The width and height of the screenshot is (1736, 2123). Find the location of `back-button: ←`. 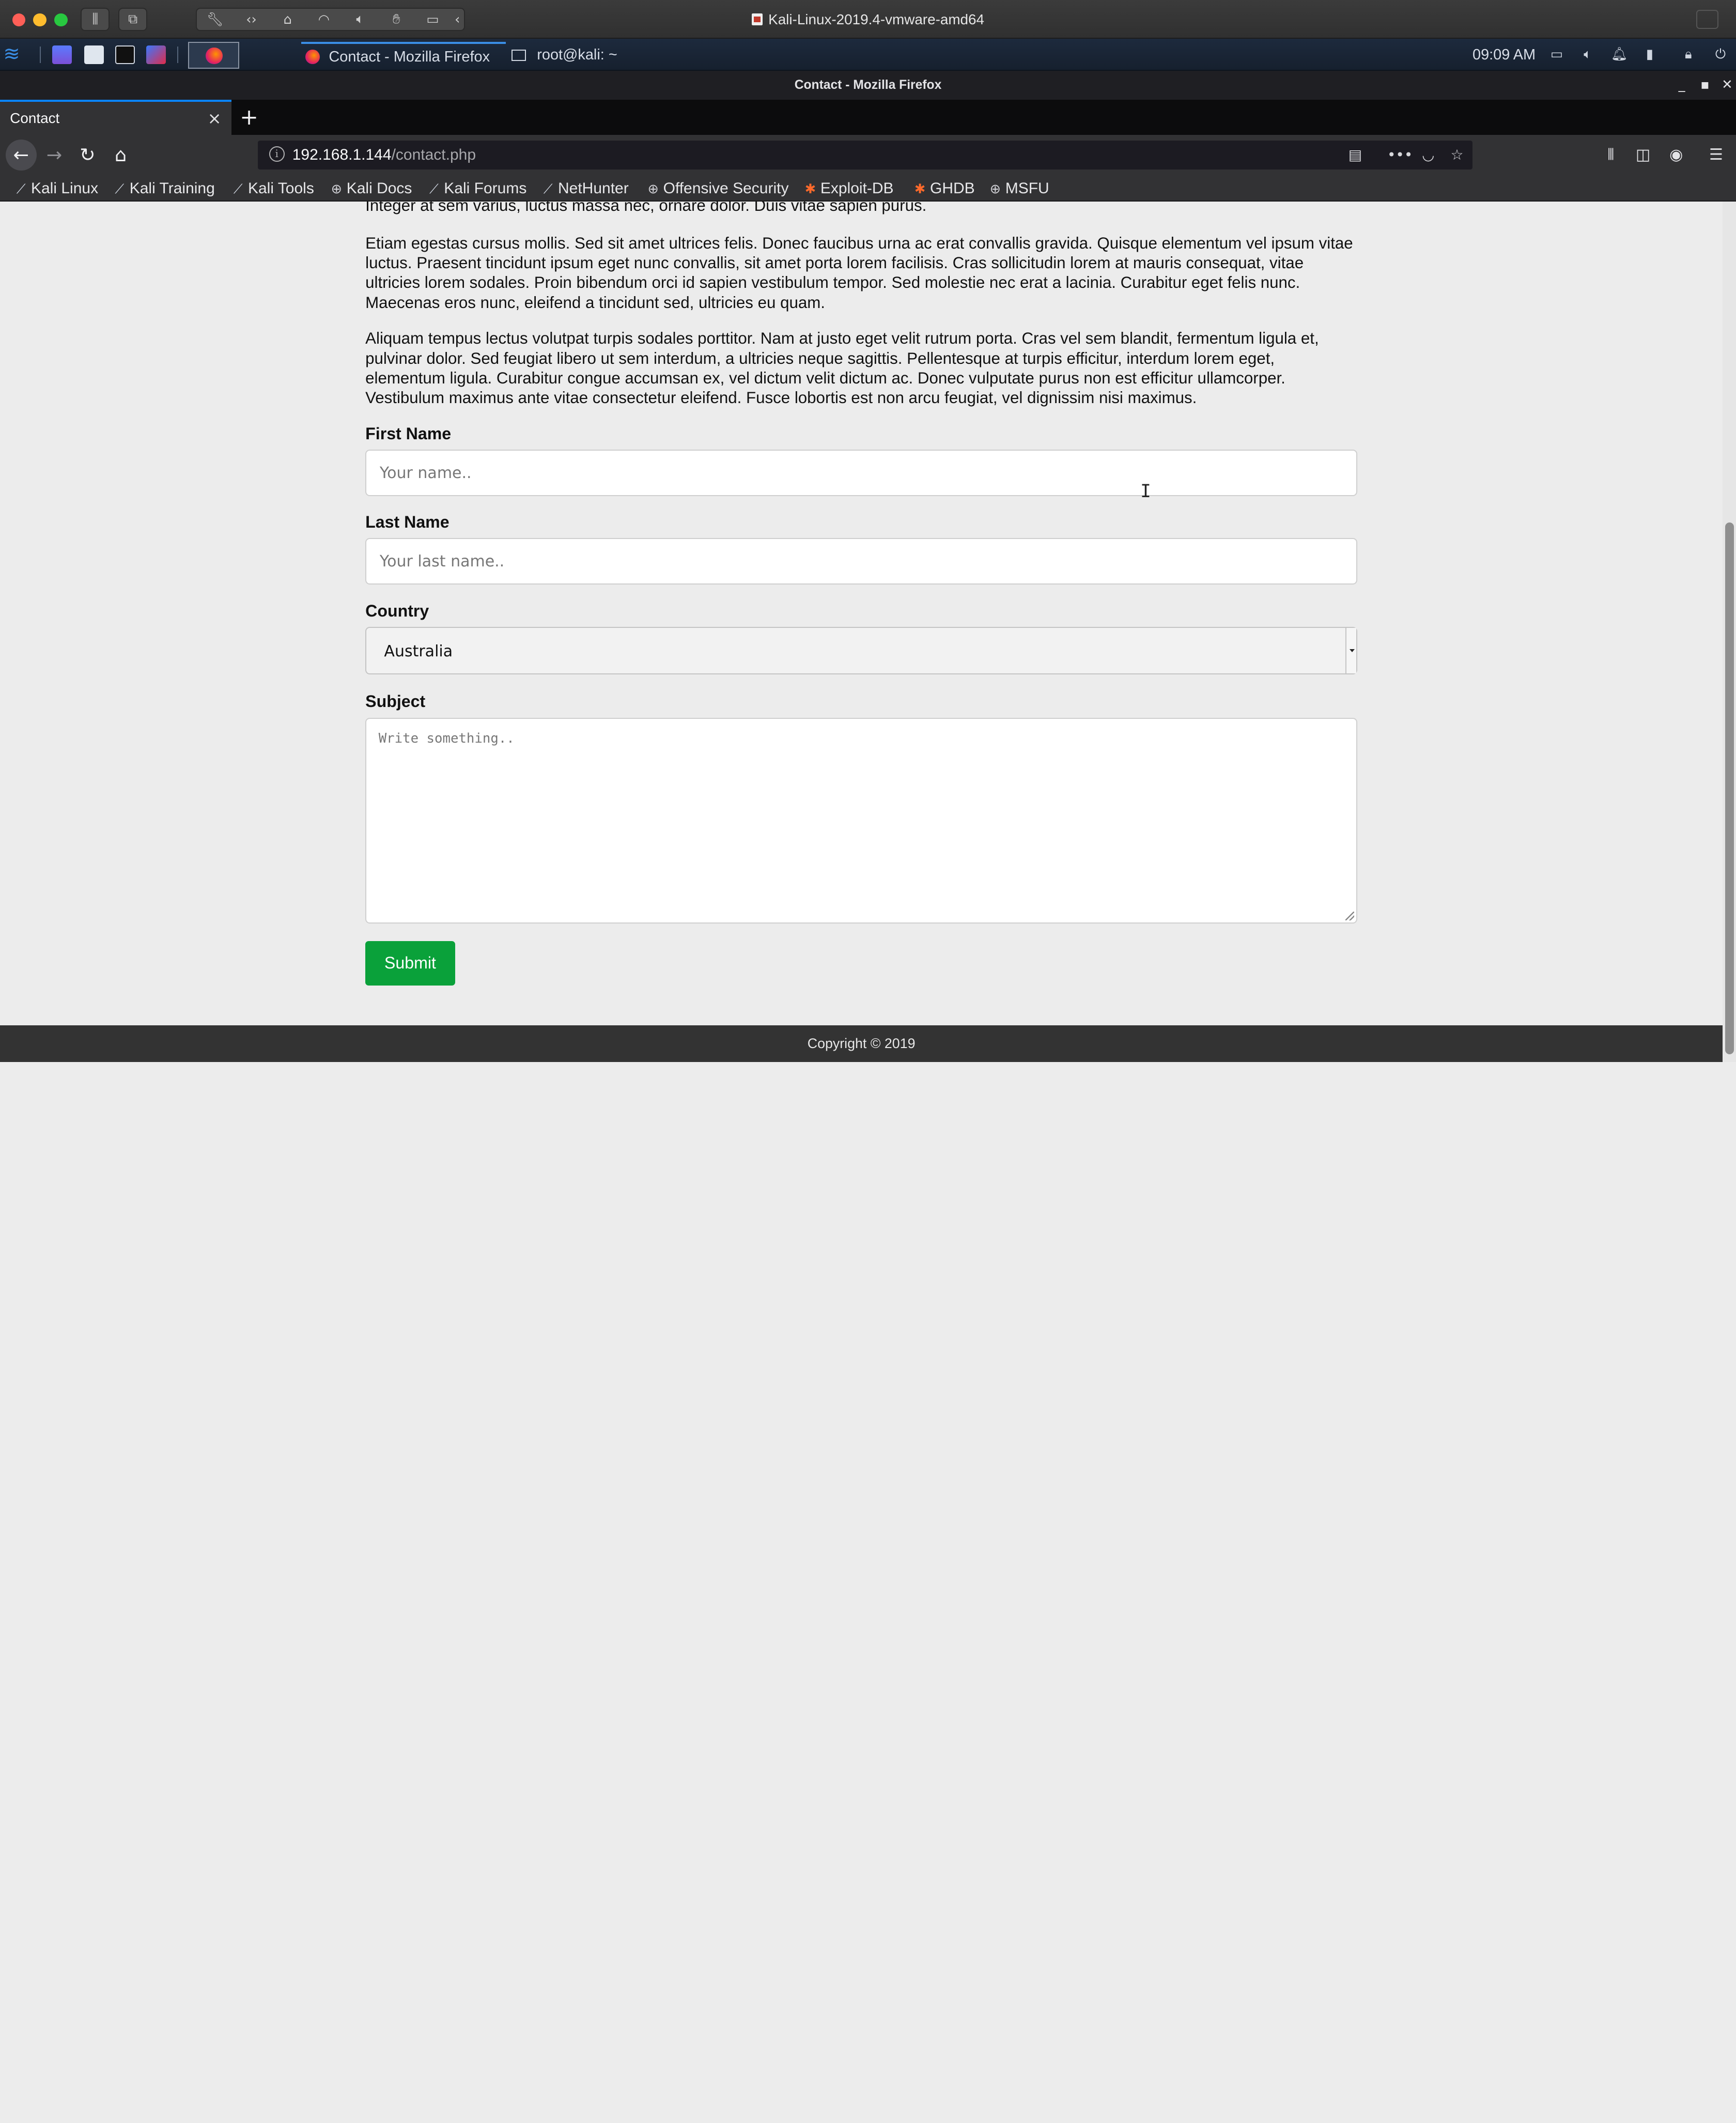

back-button: ← is located at coordinates (21, 155).